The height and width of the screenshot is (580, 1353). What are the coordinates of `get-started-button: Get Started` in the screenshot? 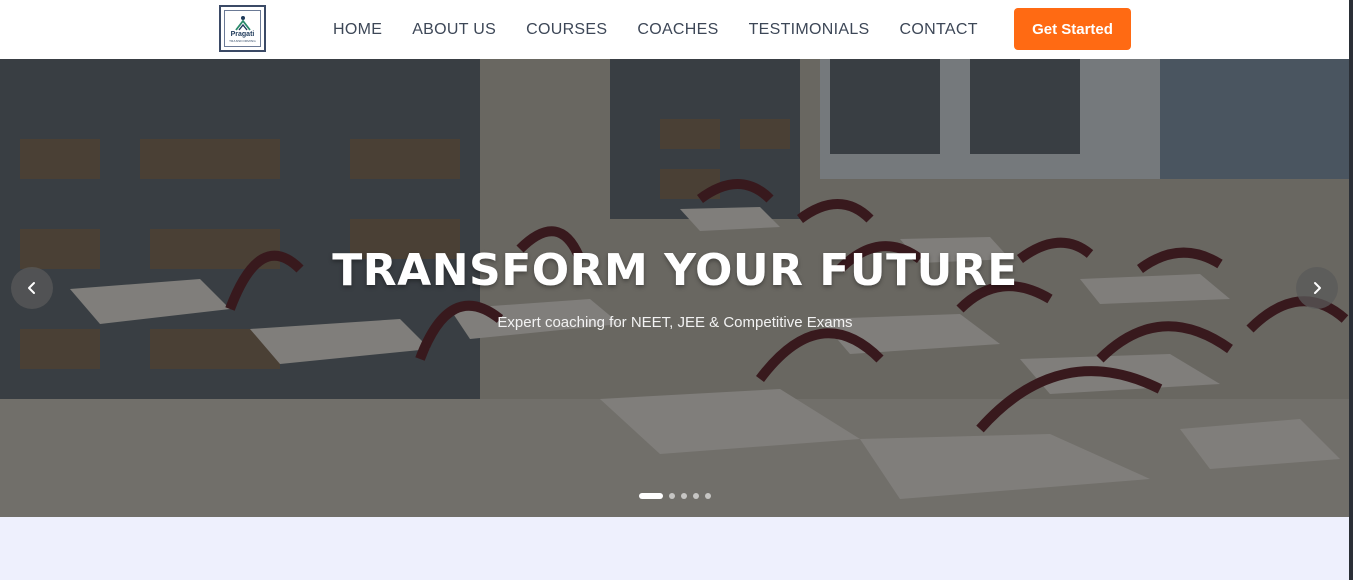 It's located at (1072, 29).